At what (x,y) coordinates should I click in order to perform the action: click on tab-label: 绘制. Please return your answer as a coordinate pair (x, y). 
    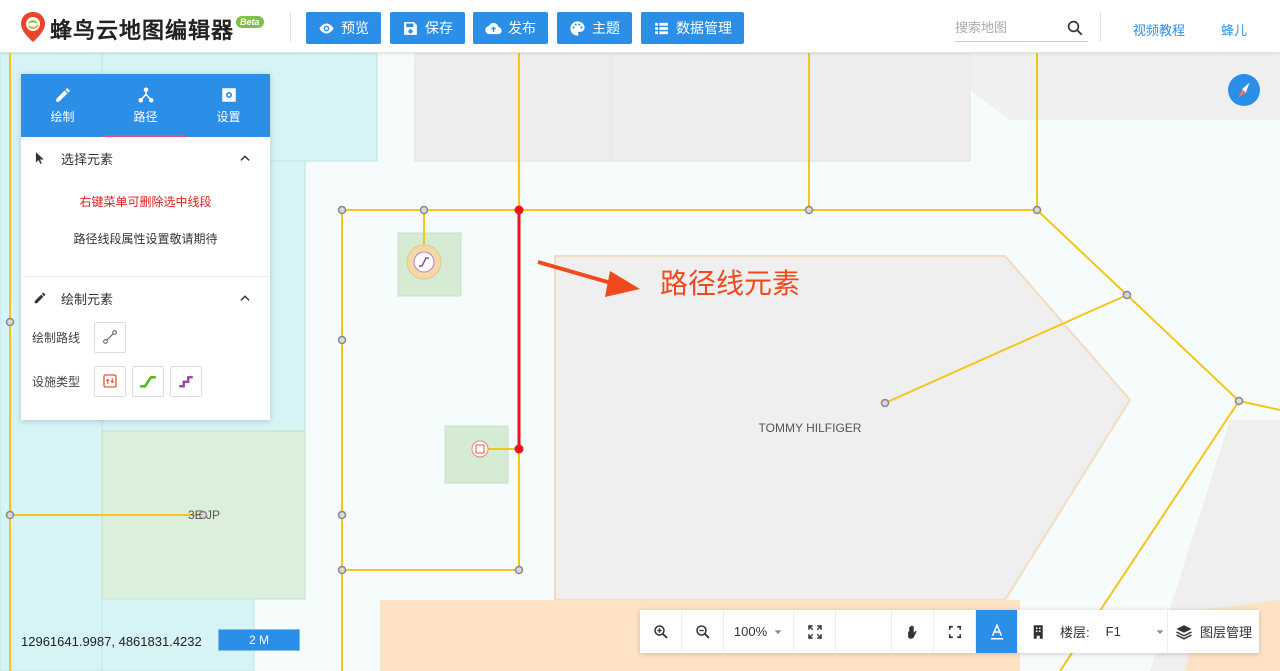
    Looking at the image, I should click on (62, 117).